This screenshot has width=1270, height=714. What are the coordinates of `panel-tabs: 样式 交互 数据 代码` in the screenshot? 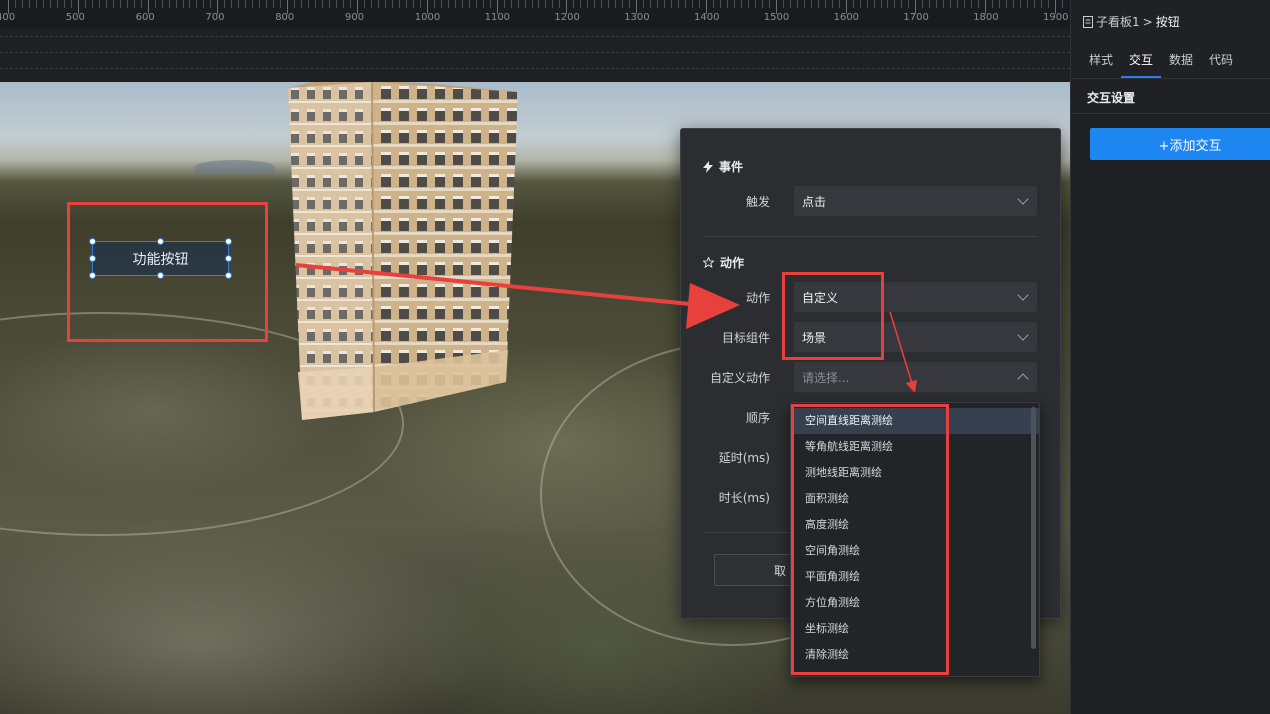 It's located at (1170, 61).